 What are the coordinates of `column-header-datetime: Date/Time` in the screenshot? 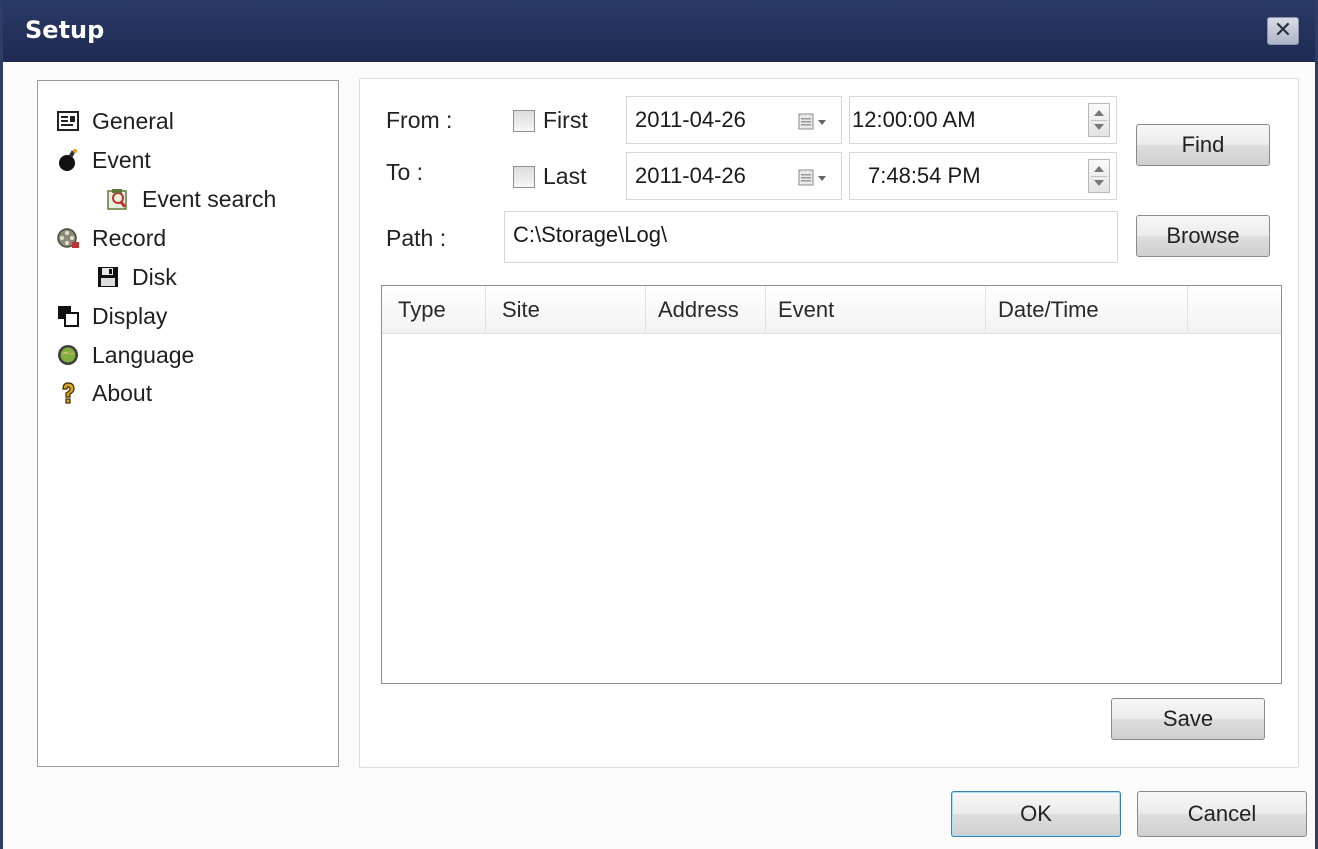 It's located at (1087, 310).